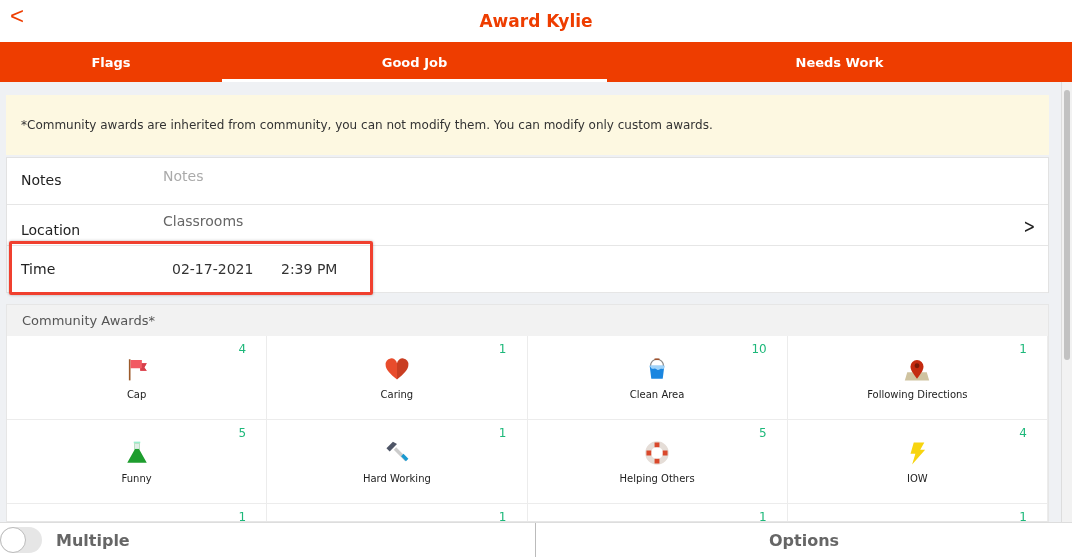 The height and width of the screenshot is (557, 1072). I want to click on award-name: Caring, so click(397, 394).